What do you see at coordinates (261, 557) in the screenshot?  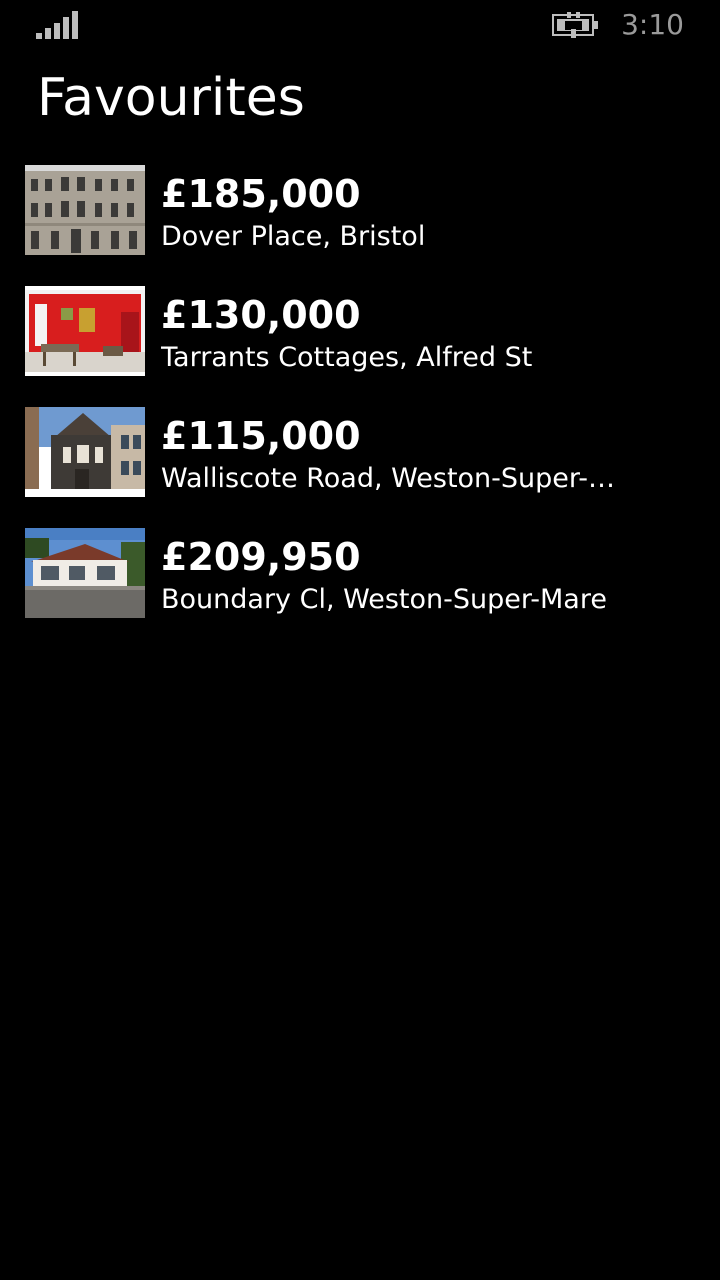 I see `listing-price: £209,950` at bounding box center [261, 557].